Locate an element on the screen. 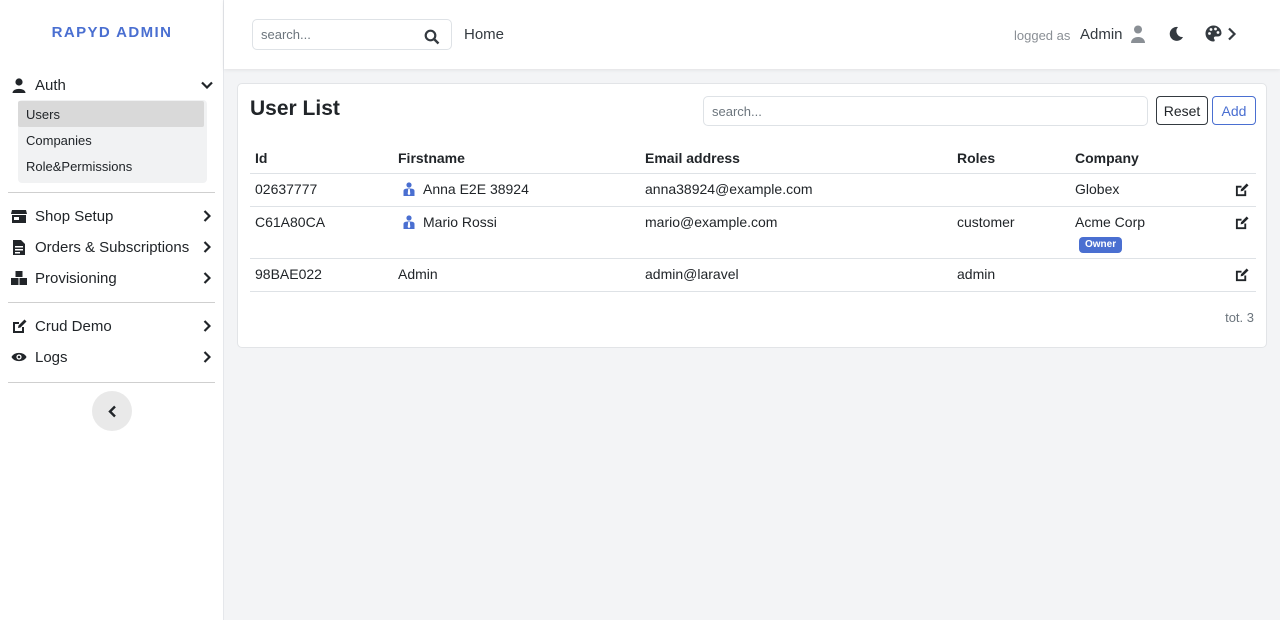 This screenshot has height=620, width=1280. column-header-company: Company is located at coordinates (1107, 158).